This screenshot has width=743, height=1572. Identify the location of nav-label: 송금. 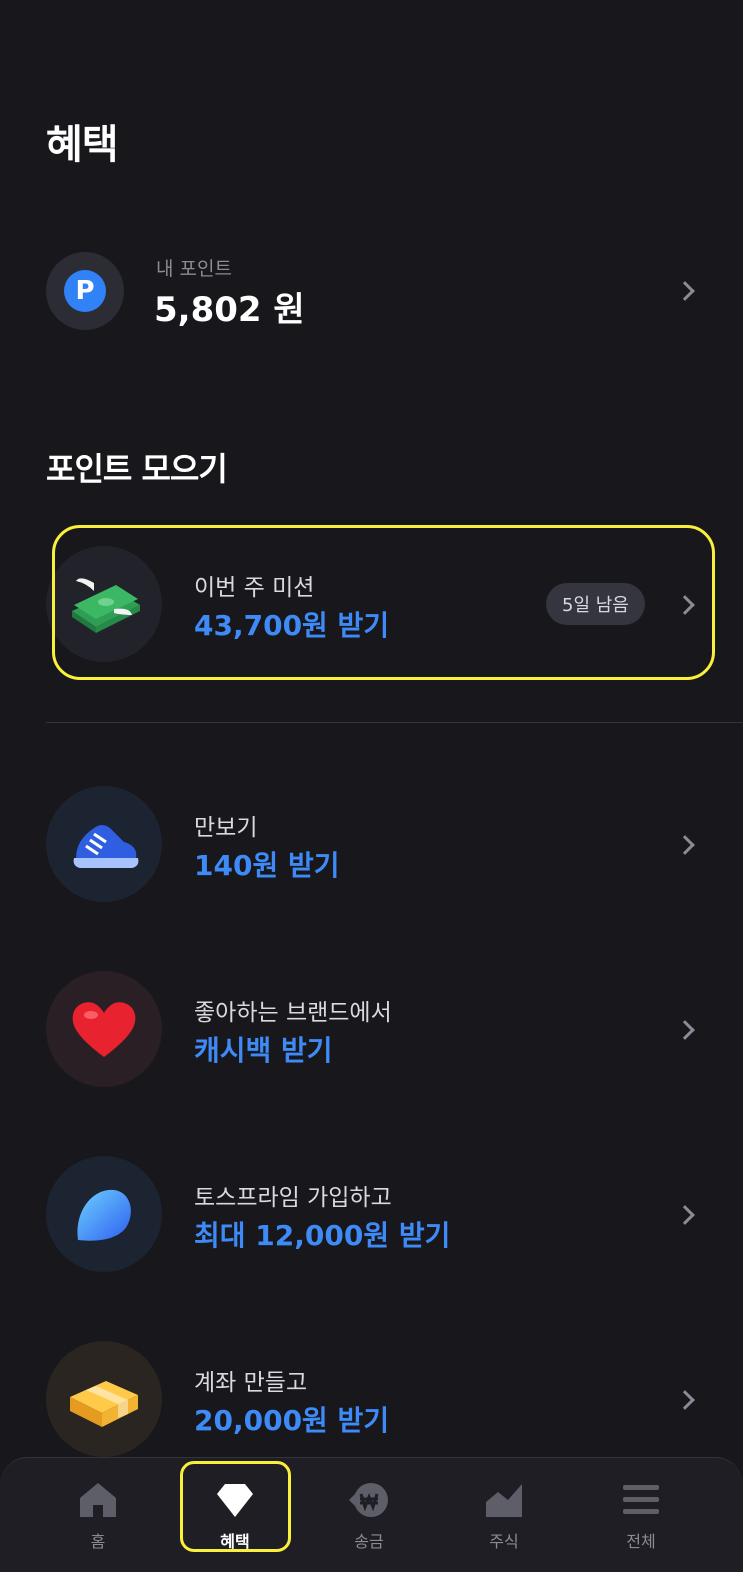
(369, 1541).